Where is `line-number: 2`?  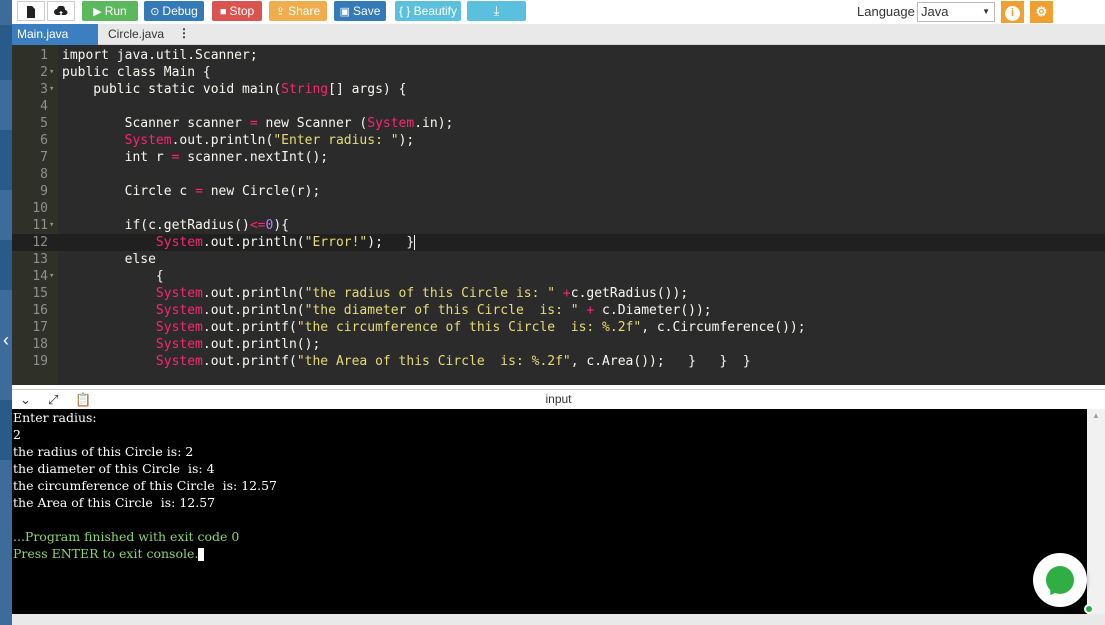
line-number: 2 is located at coordinates (44, 72).